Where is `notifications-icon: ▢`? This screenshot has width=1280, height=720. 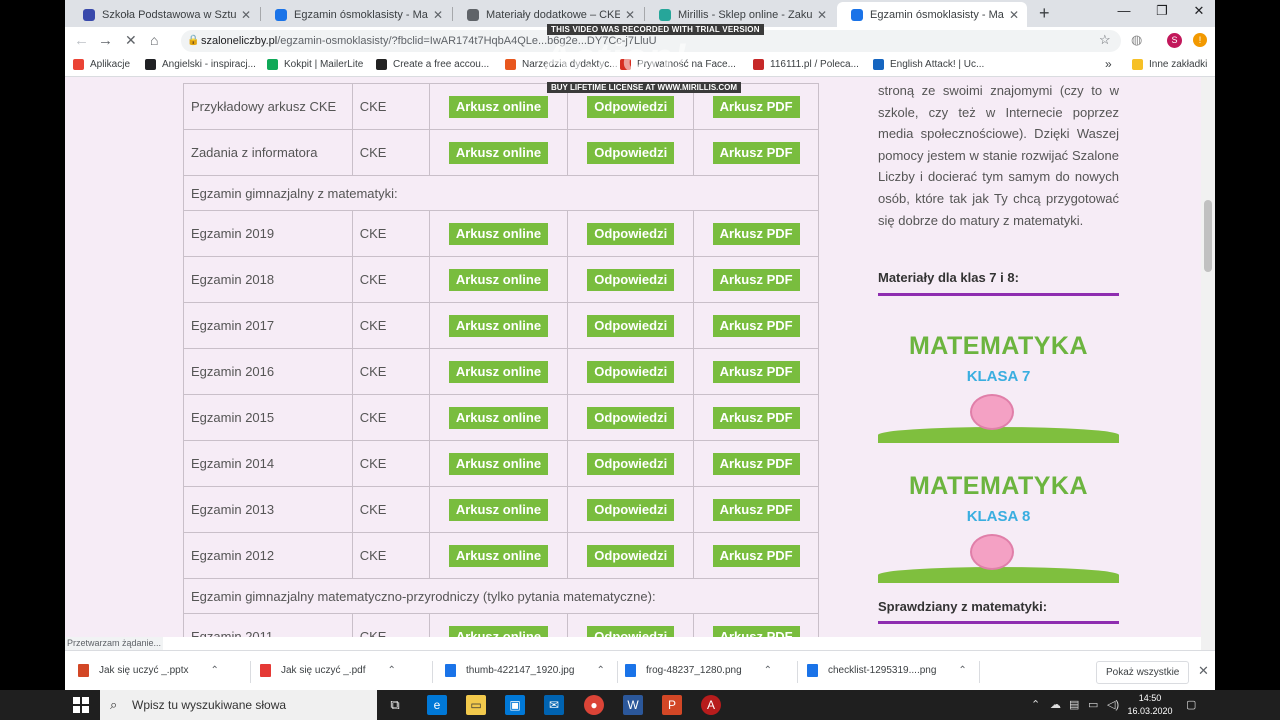
notifications-icon: ▢ is located at coordinates (1191, 704).